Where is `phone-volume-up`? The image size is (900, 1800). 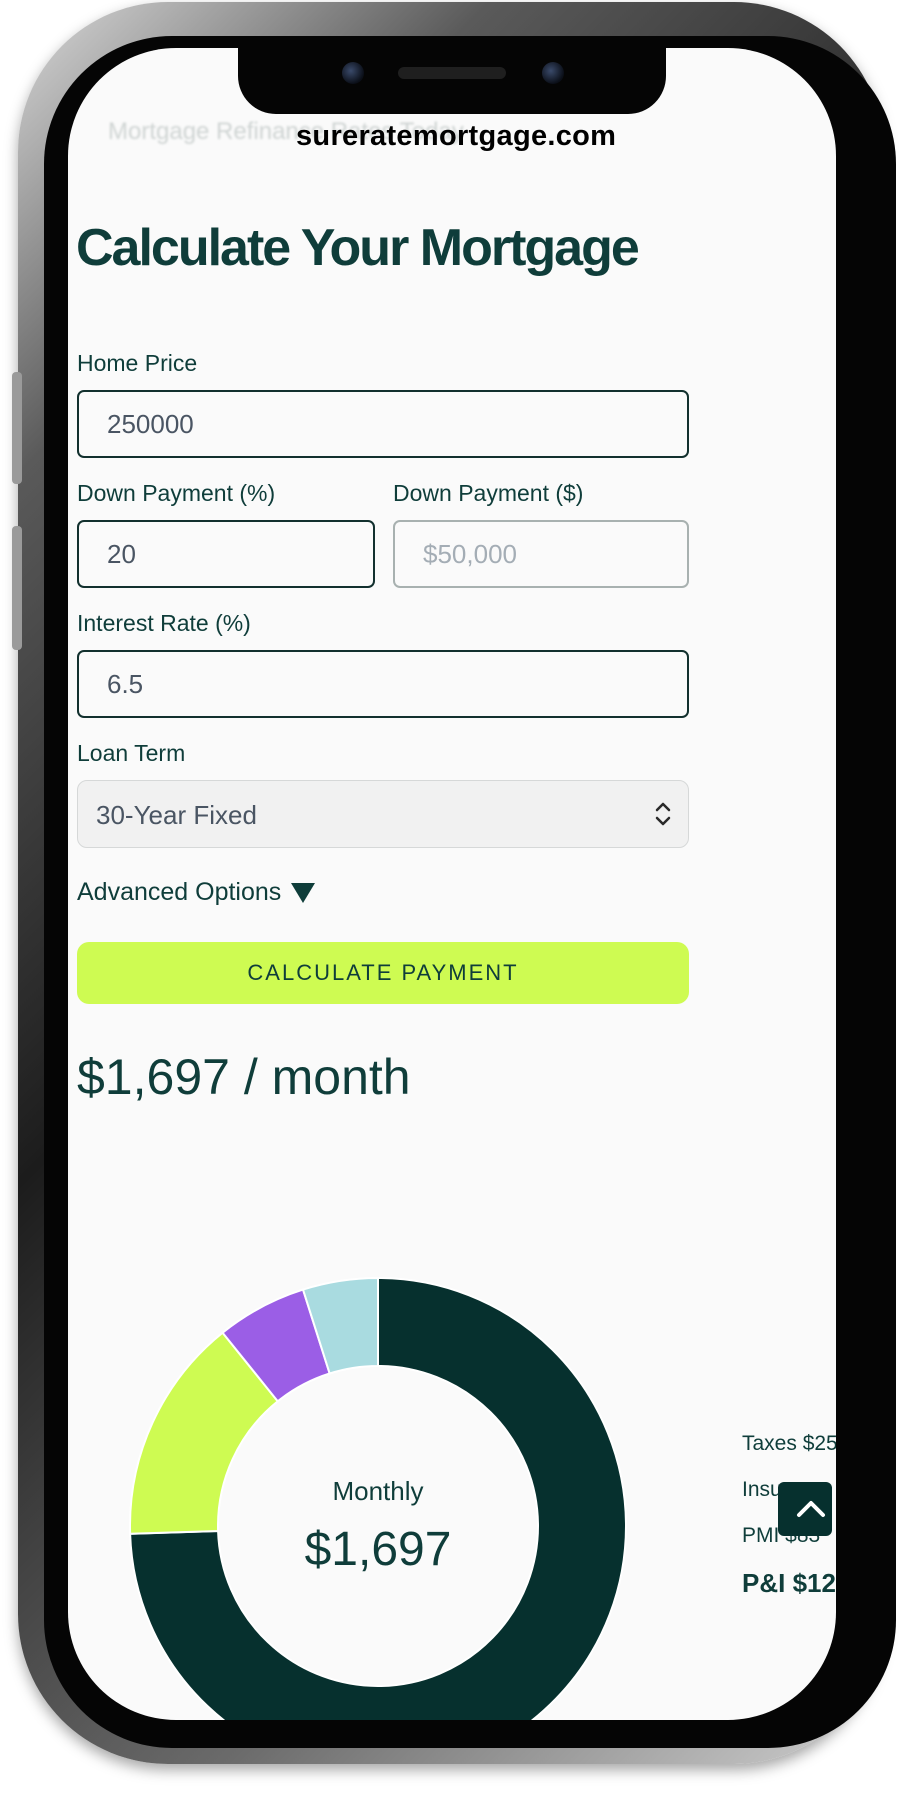
phone-volume-up is located at coordinates (17, 428).